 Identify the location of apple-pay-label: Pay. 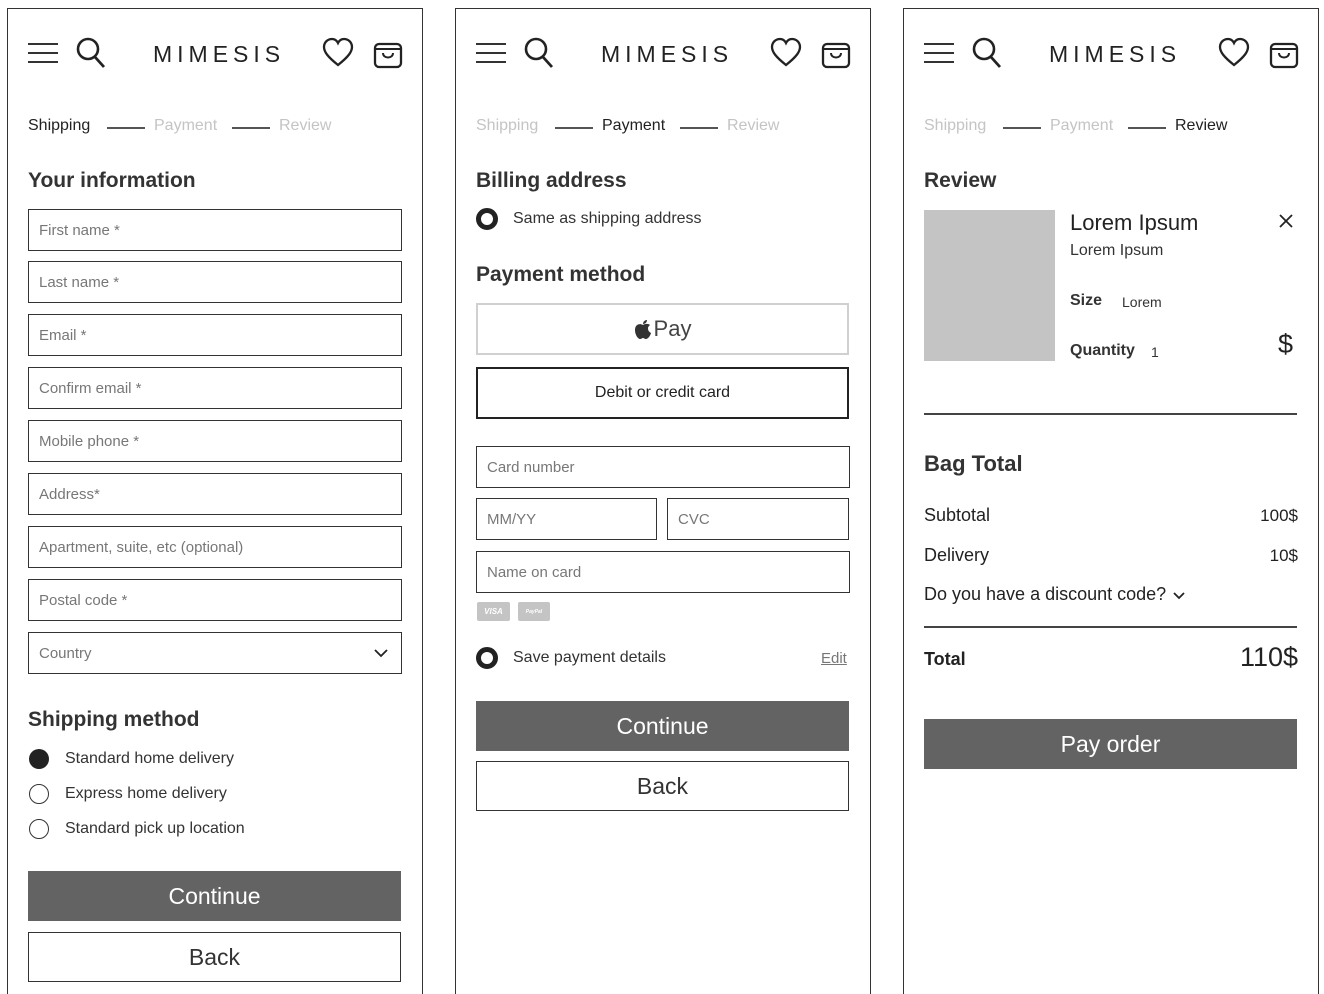
(672, 328).